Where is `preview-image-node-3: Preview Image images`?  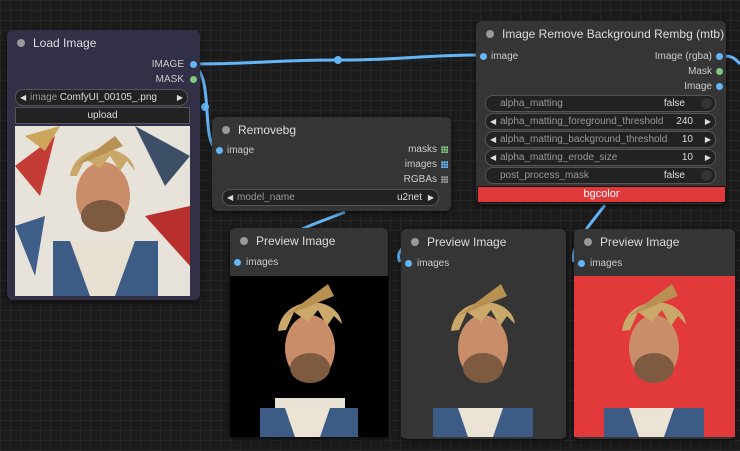
preview-image-node-3: Preview Image images is located at coordinates (654, 334).